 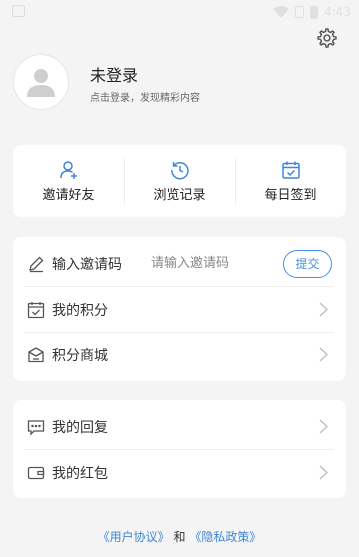 What do you see at coordinates (327, 38) in the screenshot?
I see `gear-icon` at bounding box center [327, 38].